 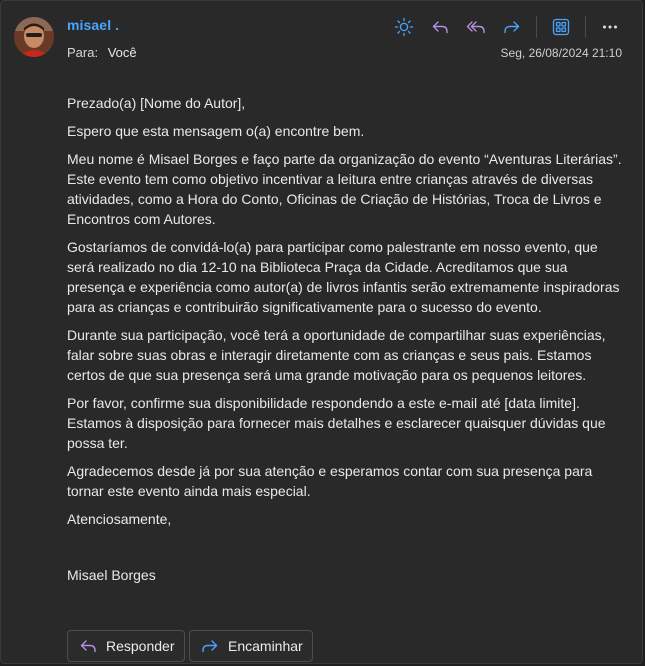 What do you see at coordinates (111, 575) in the screenshot?
I see `signature: Misael Borges` at bounding box center [111, 575].